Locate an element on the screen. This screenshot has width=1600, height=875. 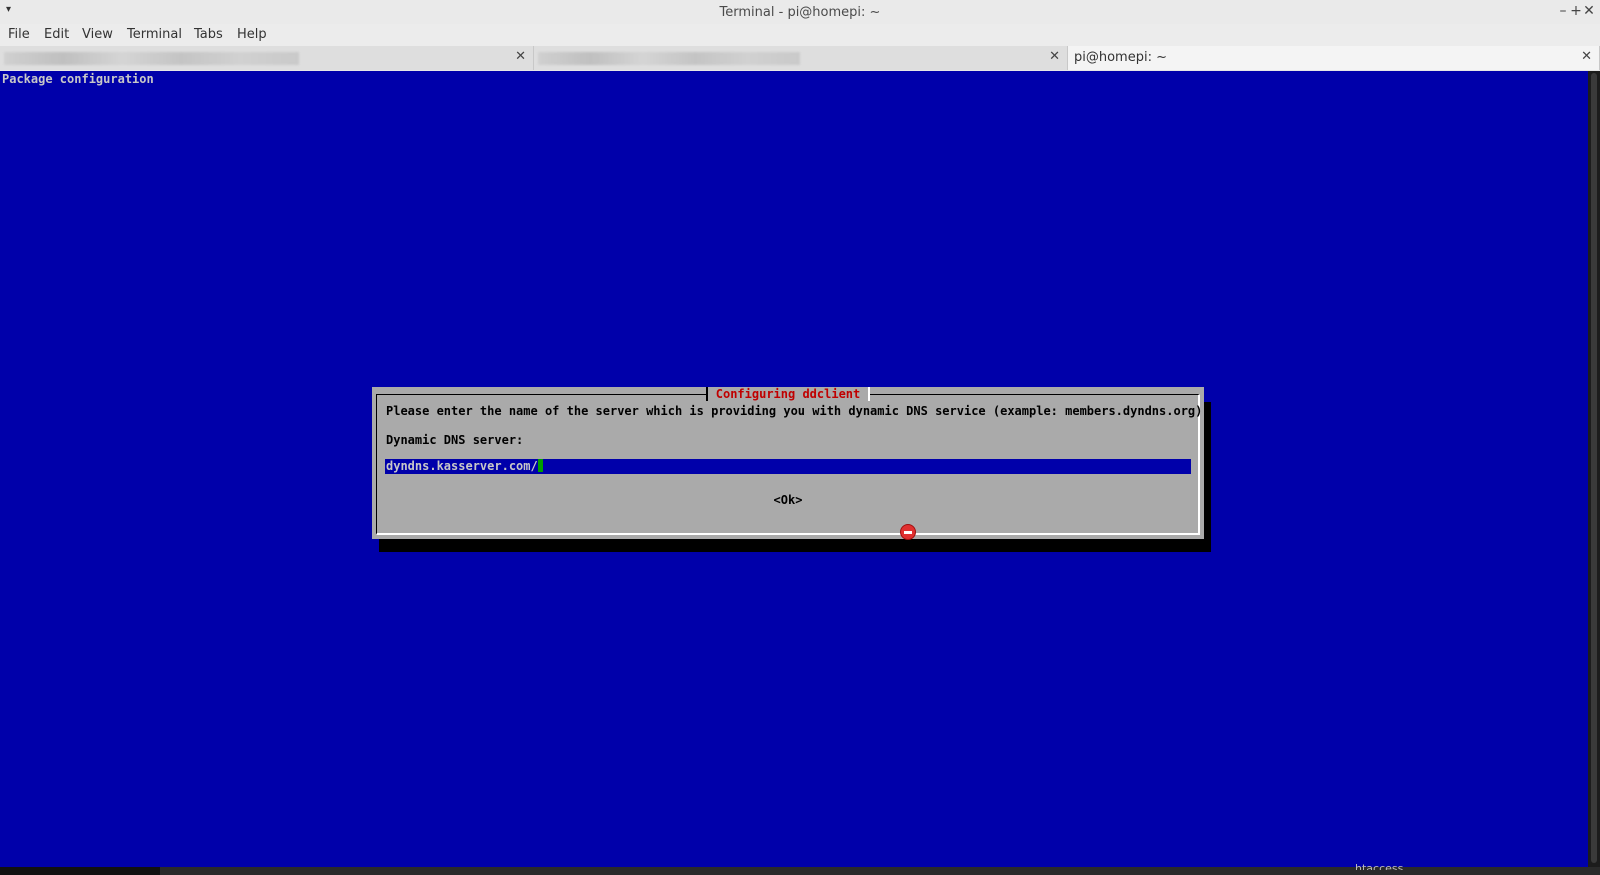
dialog-title: Configuring ddclient is located at coordinates (788, 394).